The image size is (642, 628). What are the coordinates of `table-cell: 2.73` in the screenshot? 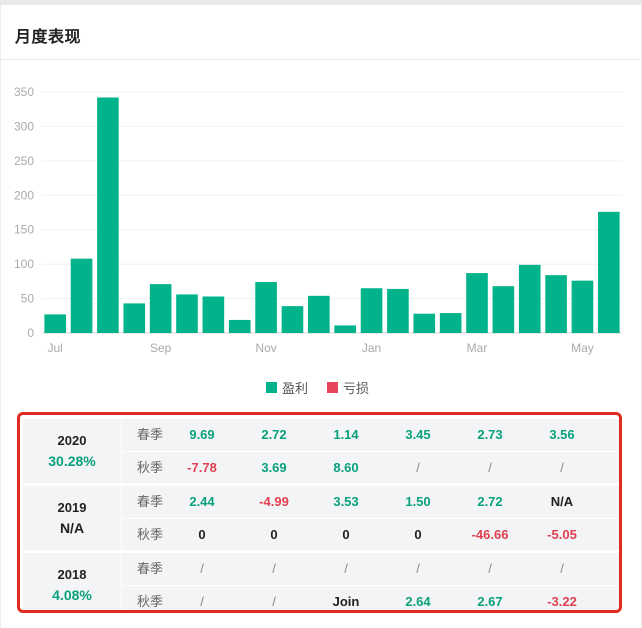 It's located at (490, 434).